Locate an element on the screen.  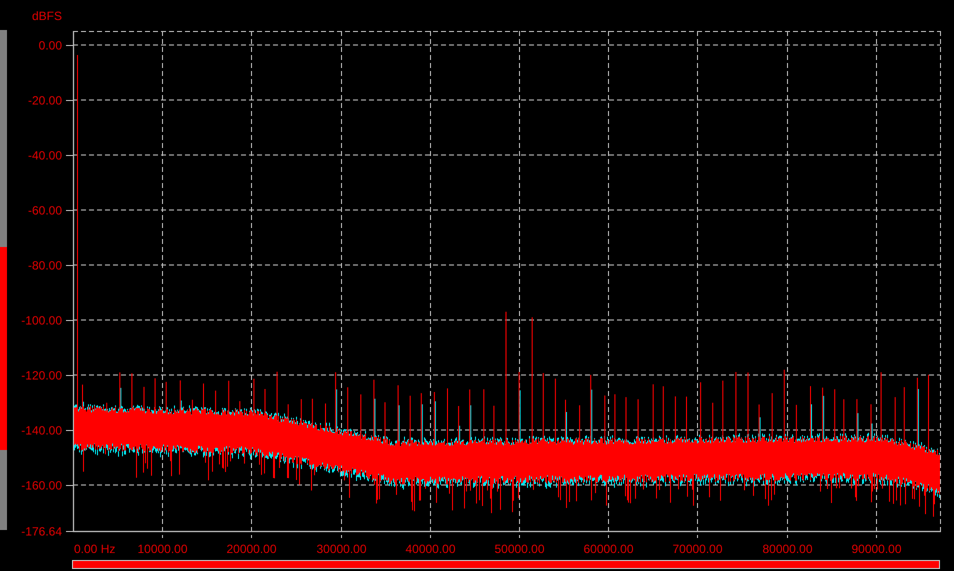
x-tick-label: 10000.00 is located at coordinates (162, 549).